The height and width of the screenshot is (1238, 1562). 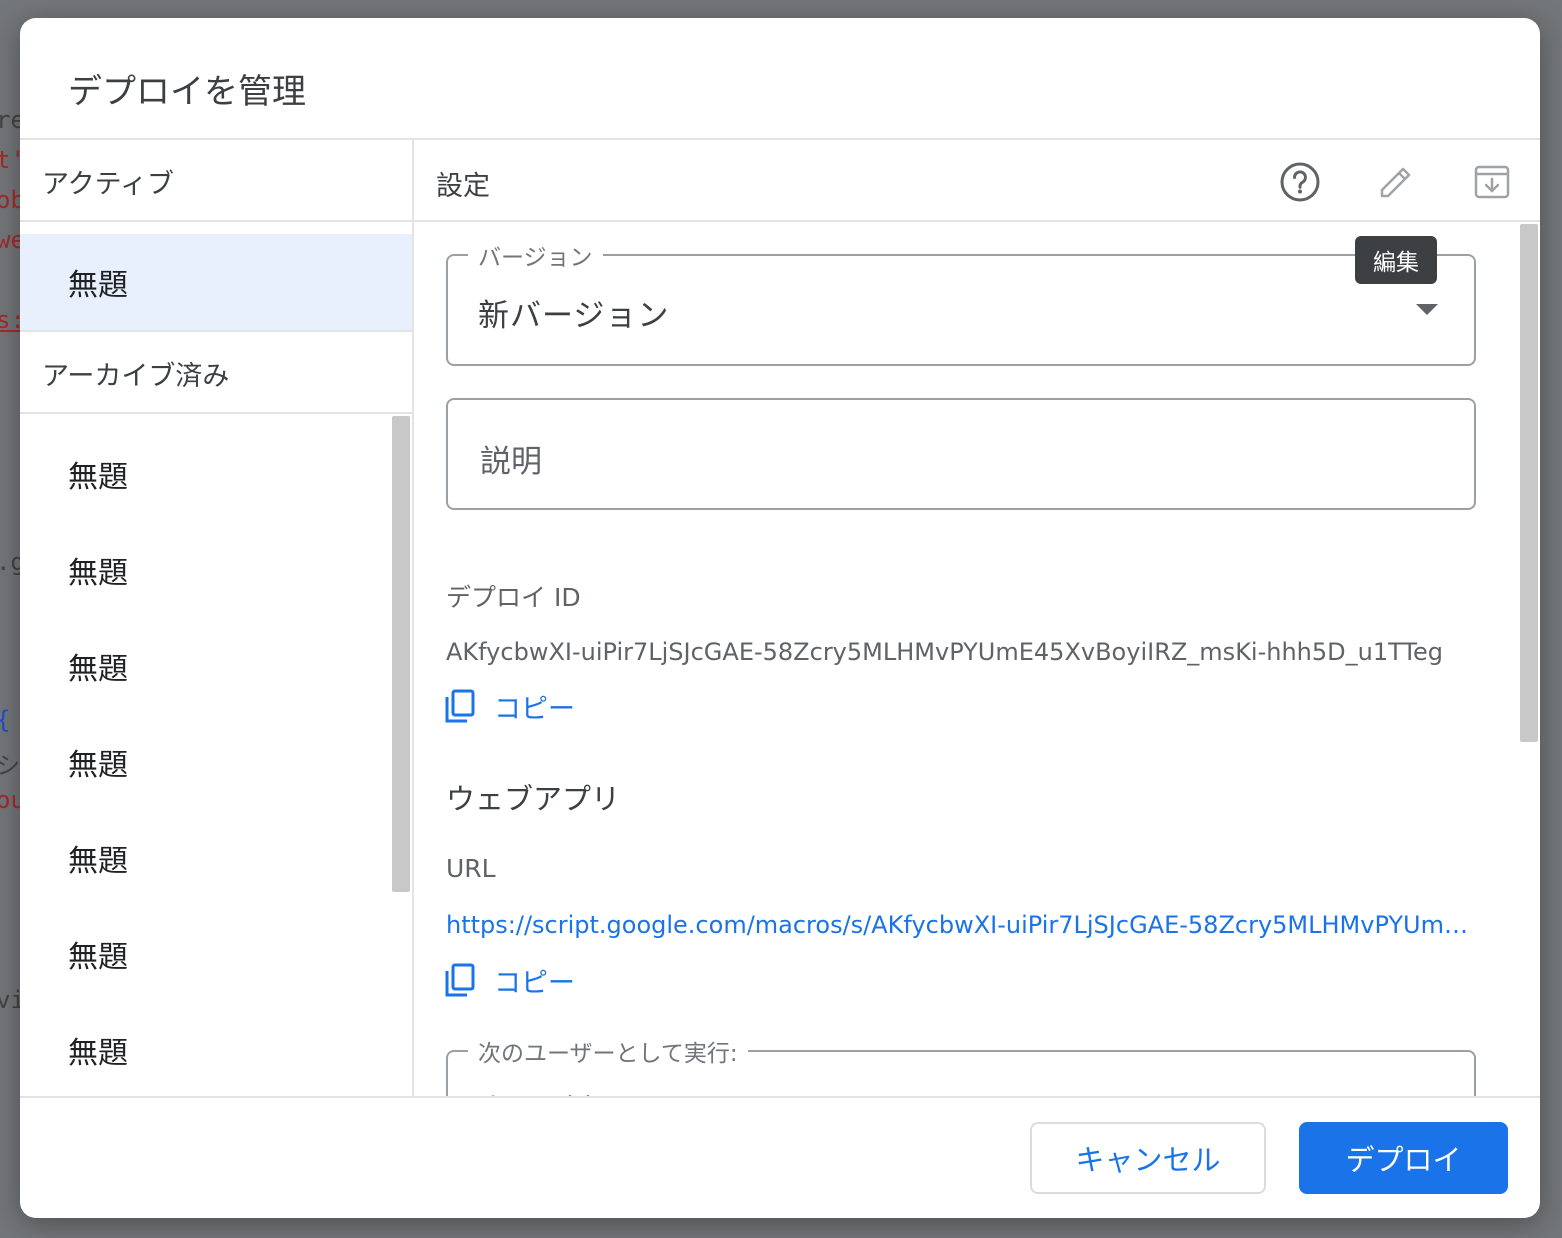 What do you see at coordinates (574, 316) in the screenshot?
I see `version-value: 新バージョン` at bounding box center [574, 316].